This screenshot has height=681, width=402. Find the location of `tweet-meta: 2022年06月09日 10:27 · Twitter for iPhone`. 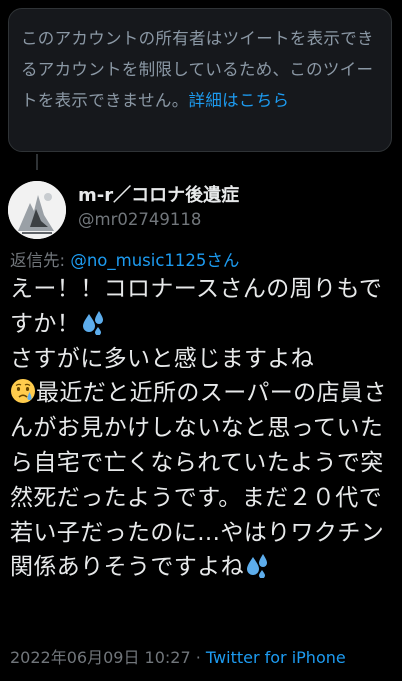

tweet-meta: 2022年06月09日 10:27 · Twitter for iPhone is located at coordinates (178, 656).